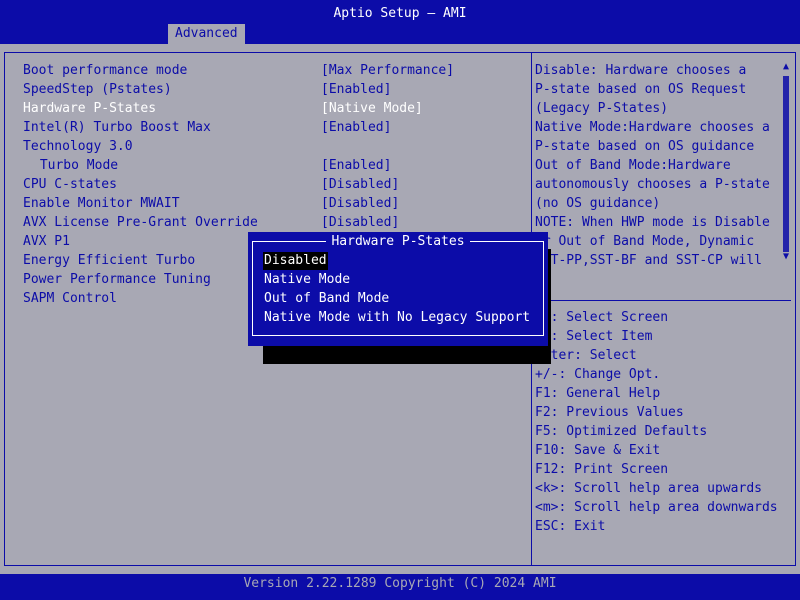 This screenshot has width=800, height=600. I want to click on key-hint: F2: Previous Values, so click(609, 412).